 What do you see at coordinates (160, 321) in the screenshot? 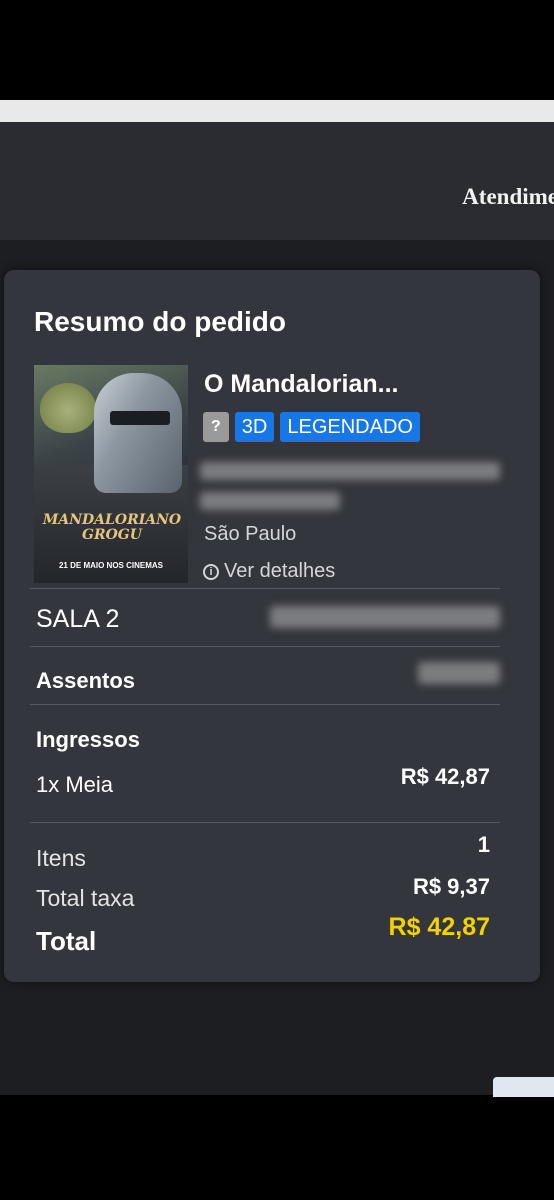
I see `order-summary-title: Resumo do pedido` at bounding box center [160, 321].